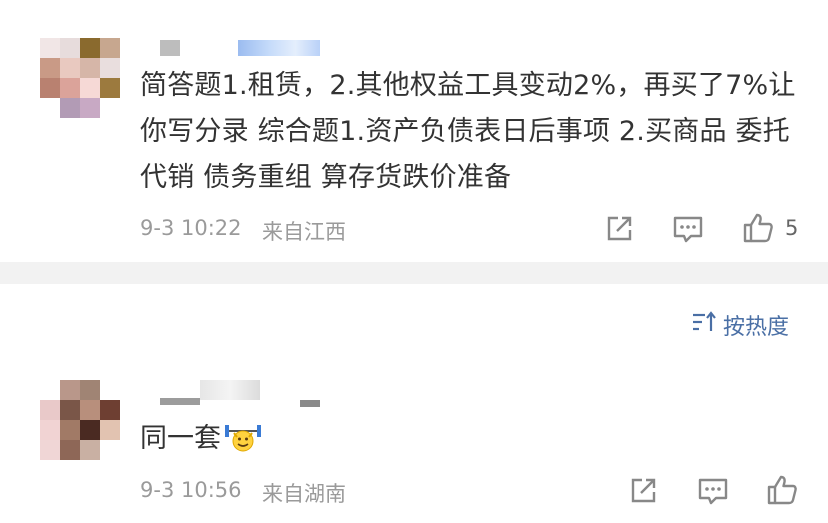 The height and width of the screenshot is (523, 828). What do you see at coordinates (180, 438) in the screenshot?
I see `reply-text-content: 同一套` at bounding box center [180, 438].